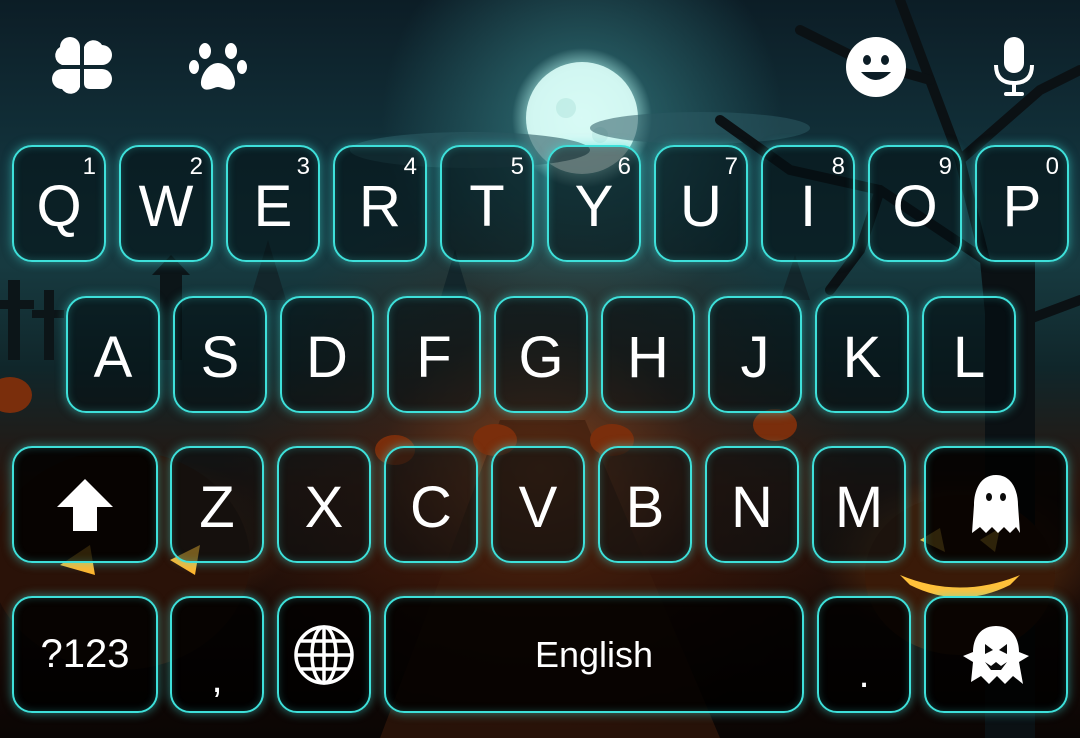  I want to click on symbols-key-label: ?123, so click(85, 654).